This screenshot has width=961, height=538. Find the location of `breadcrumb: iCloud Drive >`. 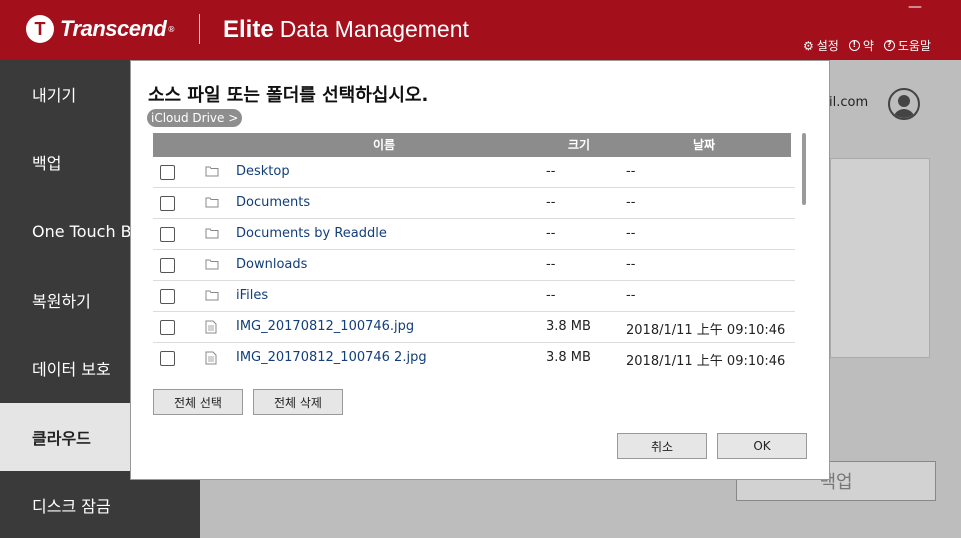

breadcrumb: iCloud Drive > is located at coordinates (195, 118).